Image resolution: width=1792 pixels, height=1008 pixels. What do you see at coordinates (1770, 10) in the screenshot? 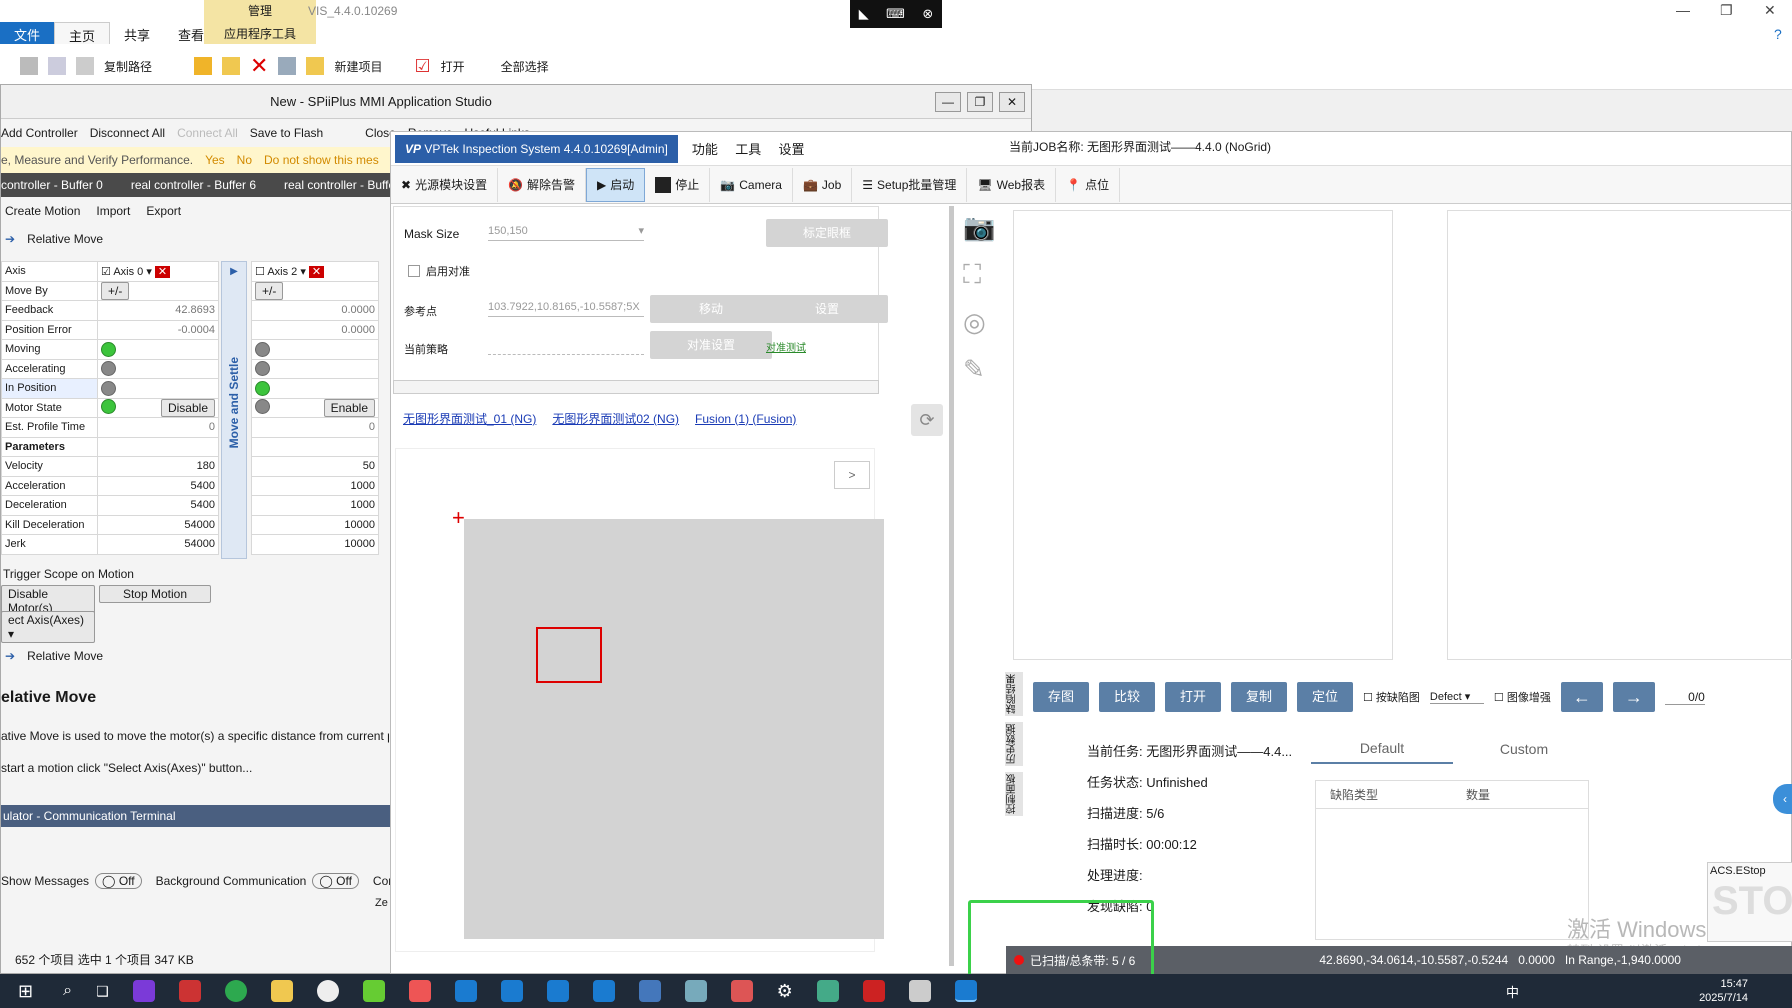
I see `close-icon: ✕` at bounding box center [1770, 10].